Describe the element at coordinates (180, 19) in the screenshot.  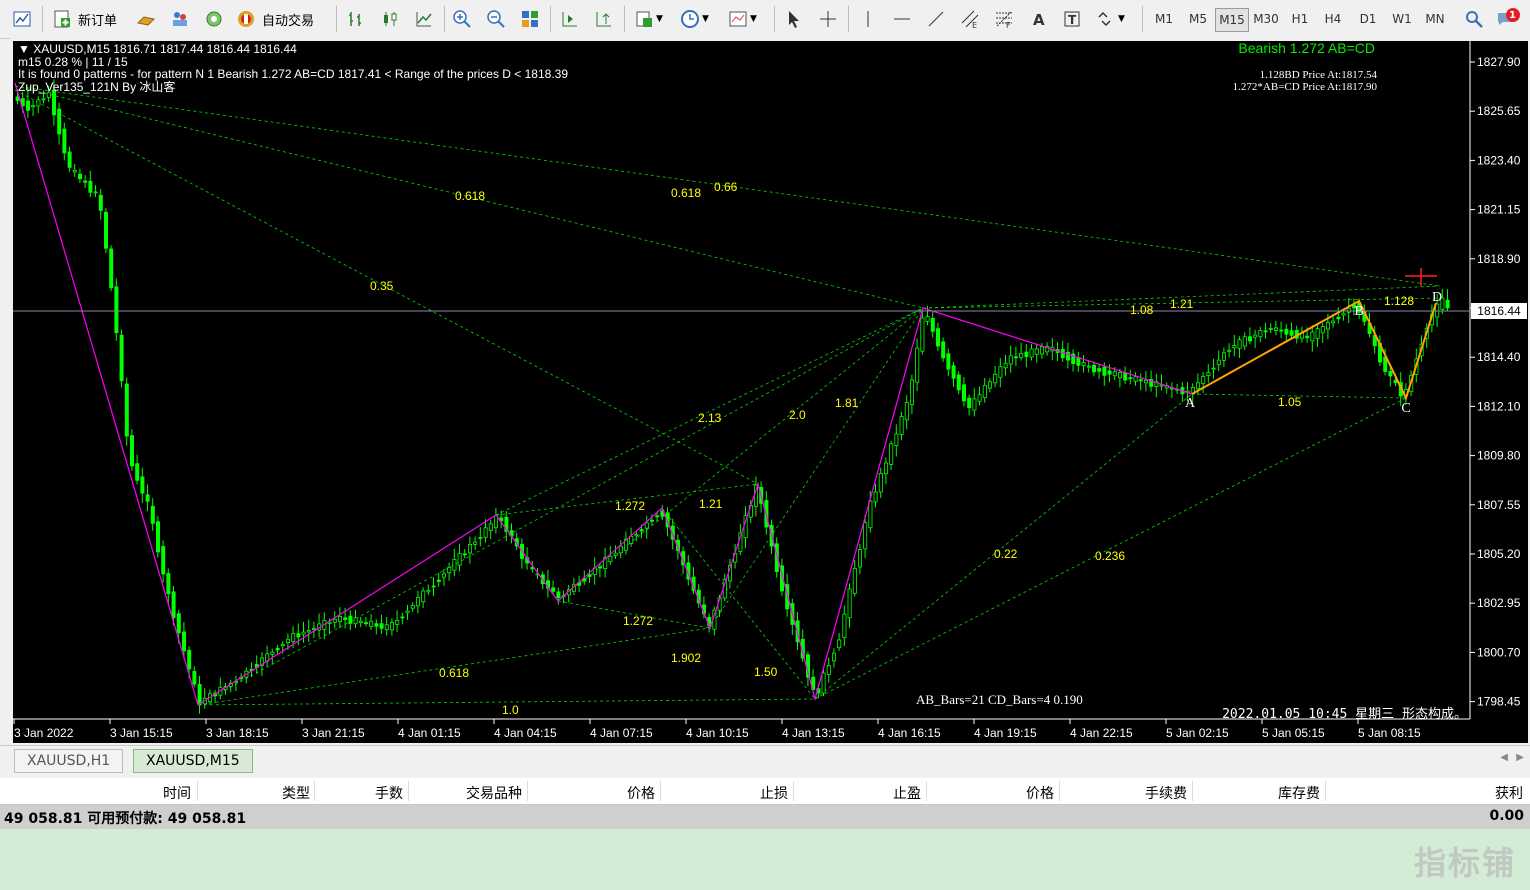
I see `data-window-button` at that location.